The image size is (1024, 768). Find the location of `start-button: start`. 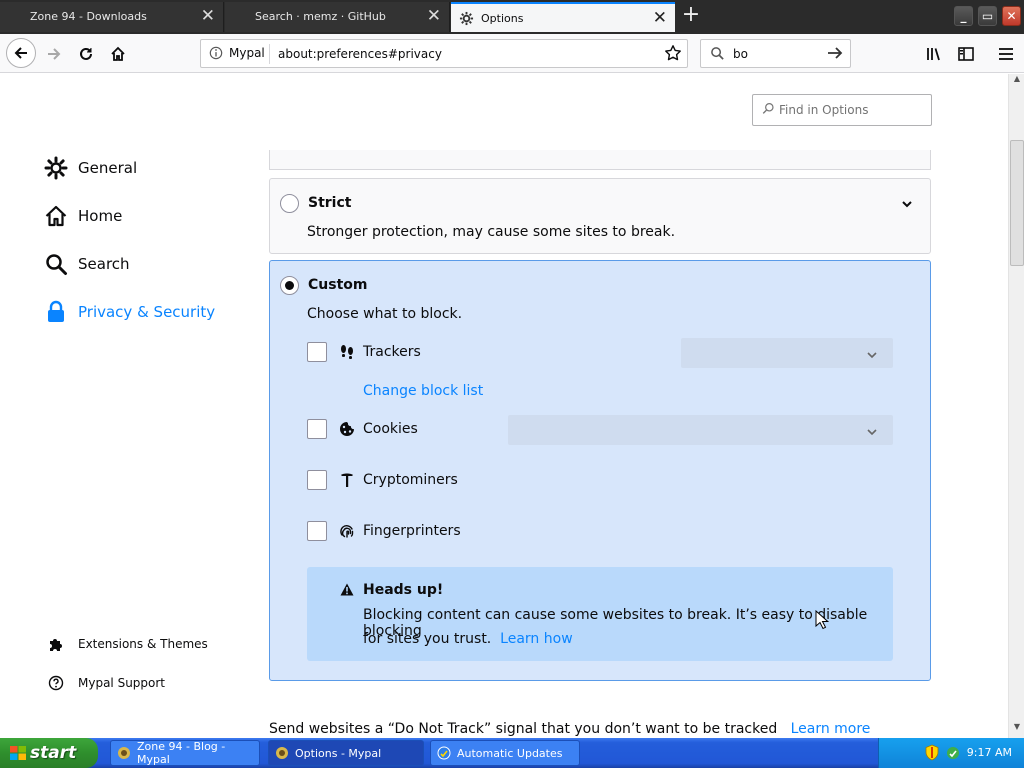

start-button: start is located at coordinates (49, 753).